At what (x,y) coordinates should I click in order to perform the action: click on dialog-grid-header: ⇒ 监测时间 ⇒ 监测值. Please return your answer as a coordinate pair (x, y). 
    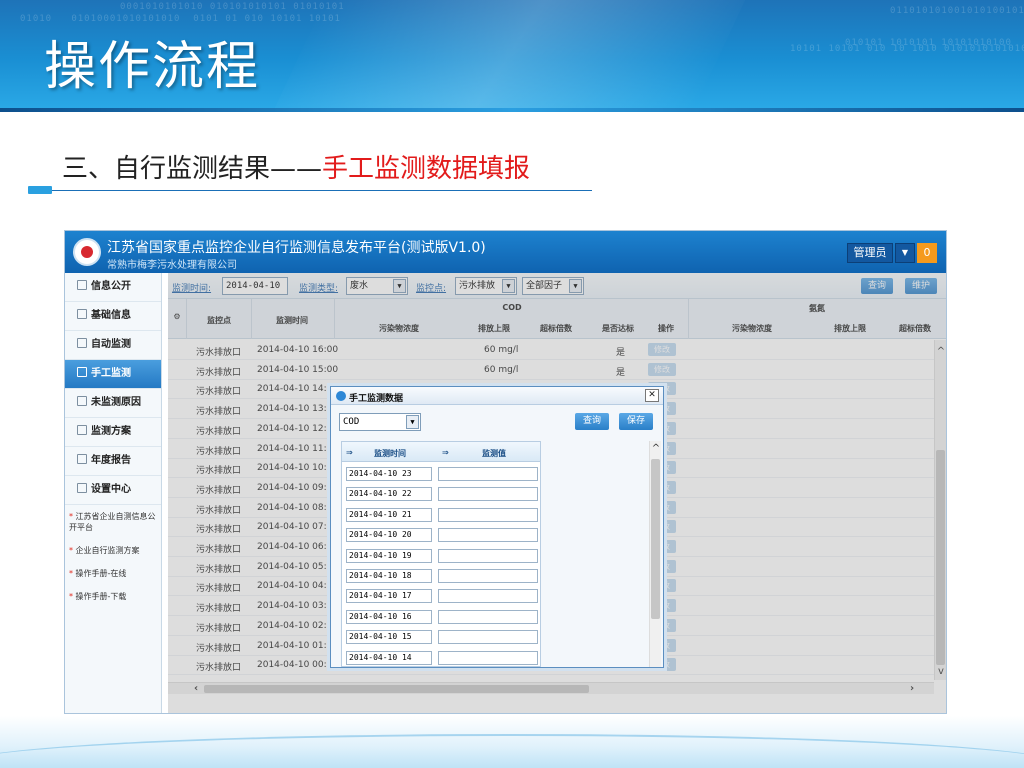
    Looking at the image, I should click on (441, 452).